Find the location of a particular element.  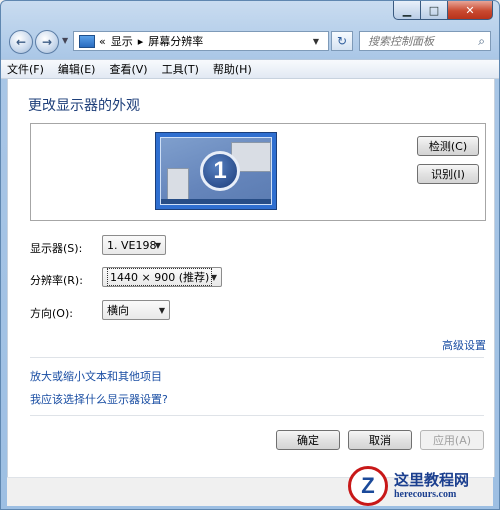

orientation-value: 横向 is located at coordinates (118, 310).